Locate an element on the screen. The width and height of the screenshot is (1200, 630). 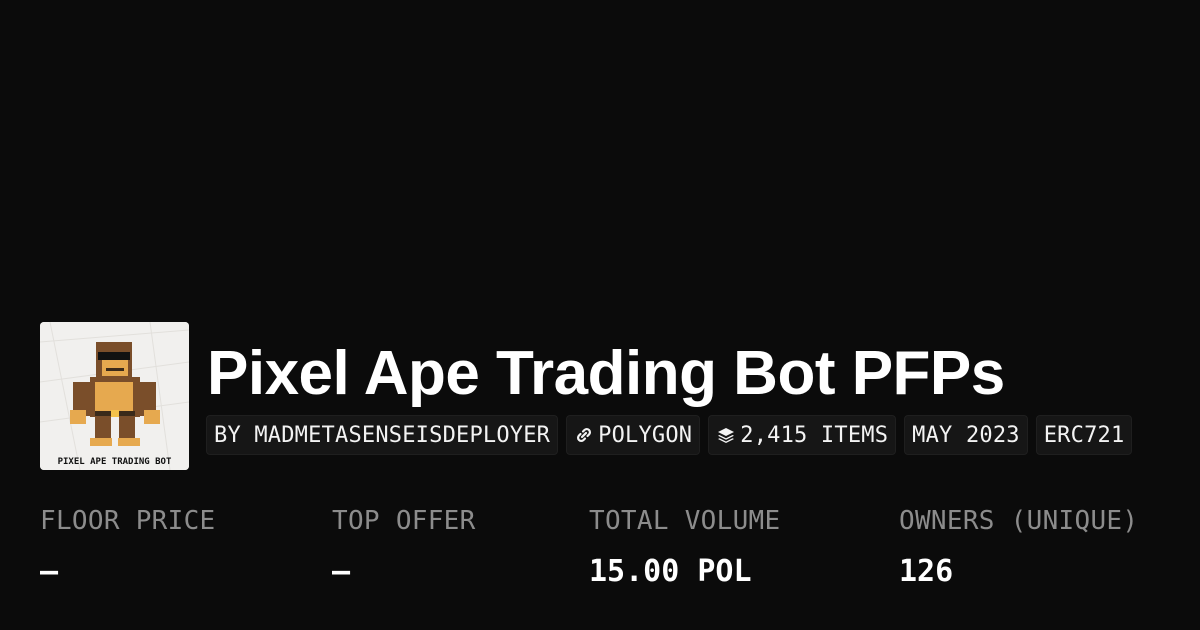
layers-icon is located at coordinates (726, 435).